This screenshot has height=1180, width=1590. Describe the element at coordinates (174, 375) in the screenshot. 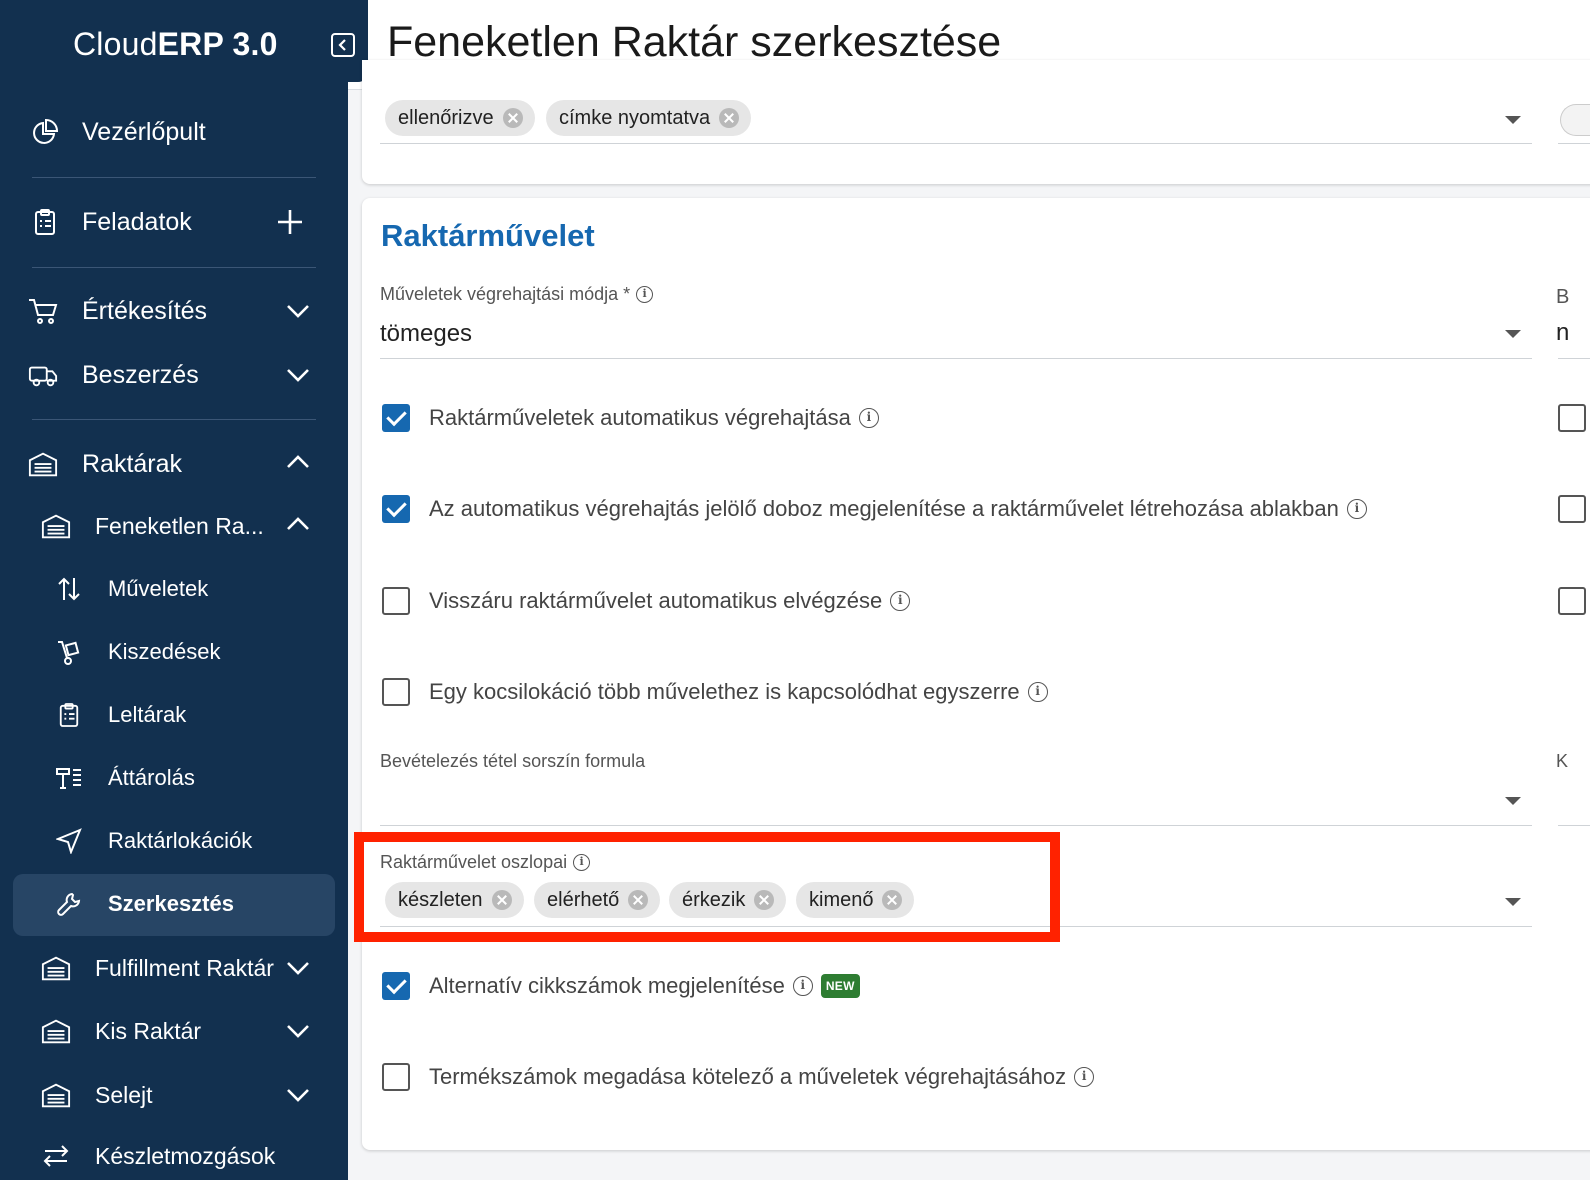

I see `sidebar-item-purchasing: Beszerzés` at that location.